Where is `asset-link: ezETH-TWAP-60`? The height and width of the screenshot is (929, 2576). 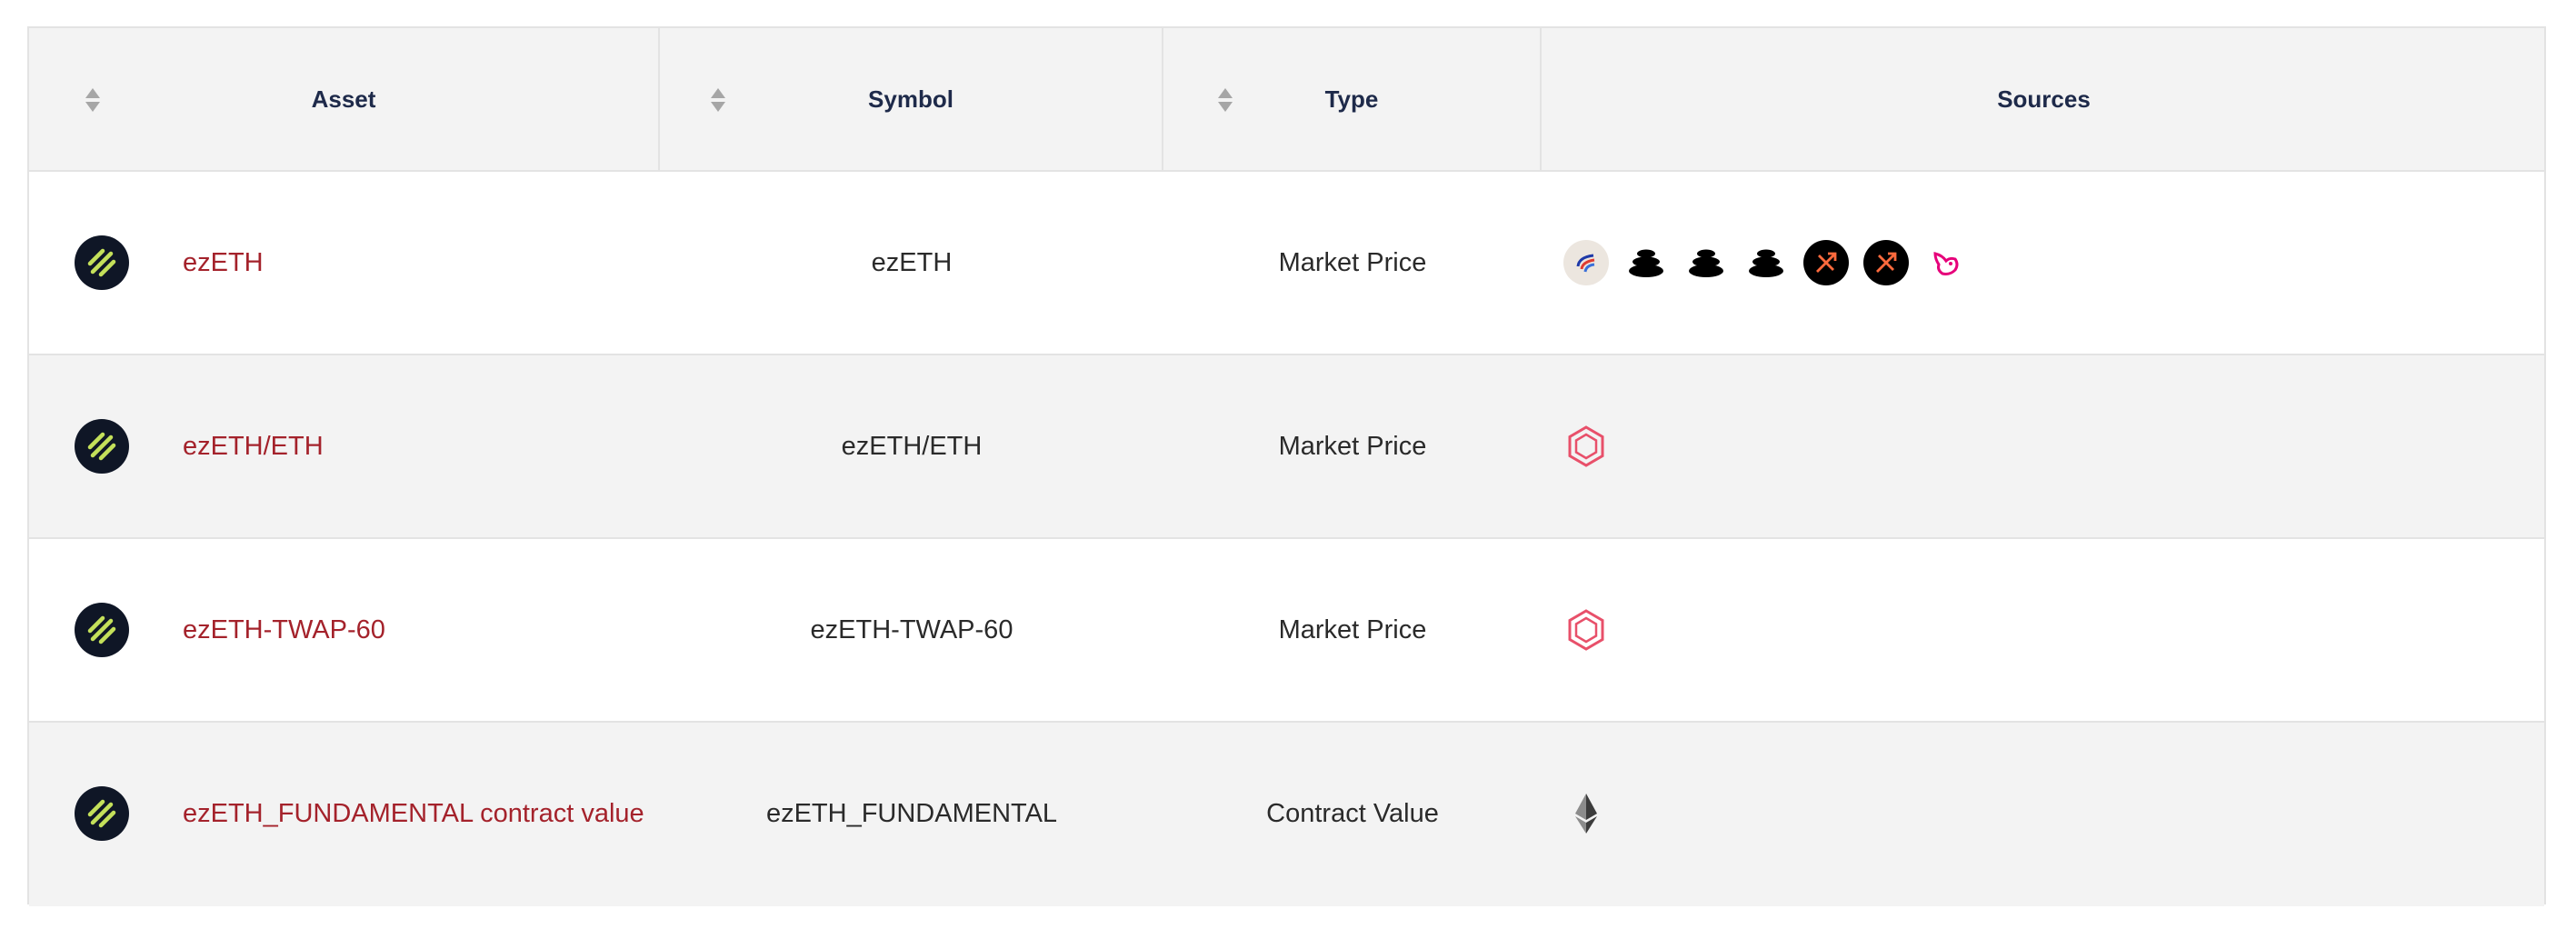
asset-link: ezETH-TWAP-60 is located at coordinates (284, 630).